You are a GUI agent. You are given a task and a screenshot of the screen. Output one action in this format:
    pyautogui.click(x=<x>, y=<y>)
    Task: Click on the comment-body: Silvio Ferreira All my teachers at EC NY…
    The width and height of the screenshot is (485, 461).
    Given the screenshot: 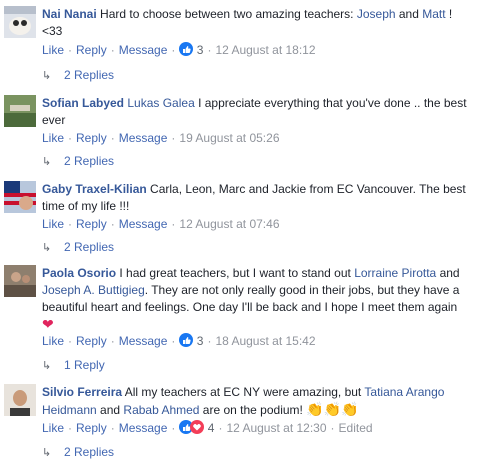 What is the action you would take?
    pyautogui.click(x=257, y=401)
    